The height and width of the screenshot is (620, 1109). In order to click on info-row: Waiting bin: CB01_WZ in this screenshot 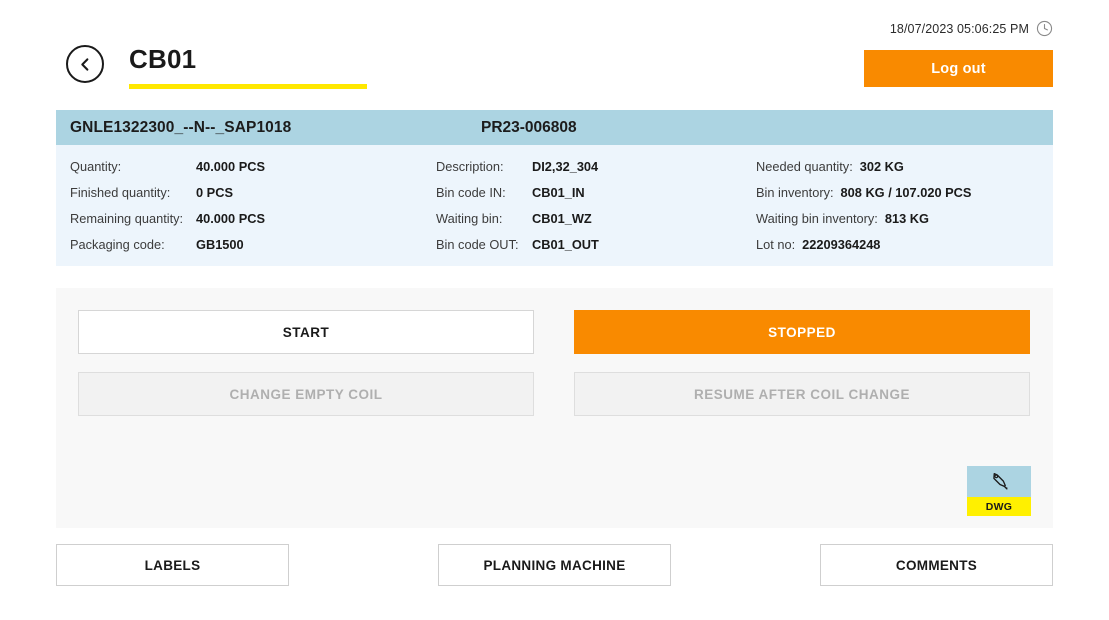, I will do `click(590, 218)`.